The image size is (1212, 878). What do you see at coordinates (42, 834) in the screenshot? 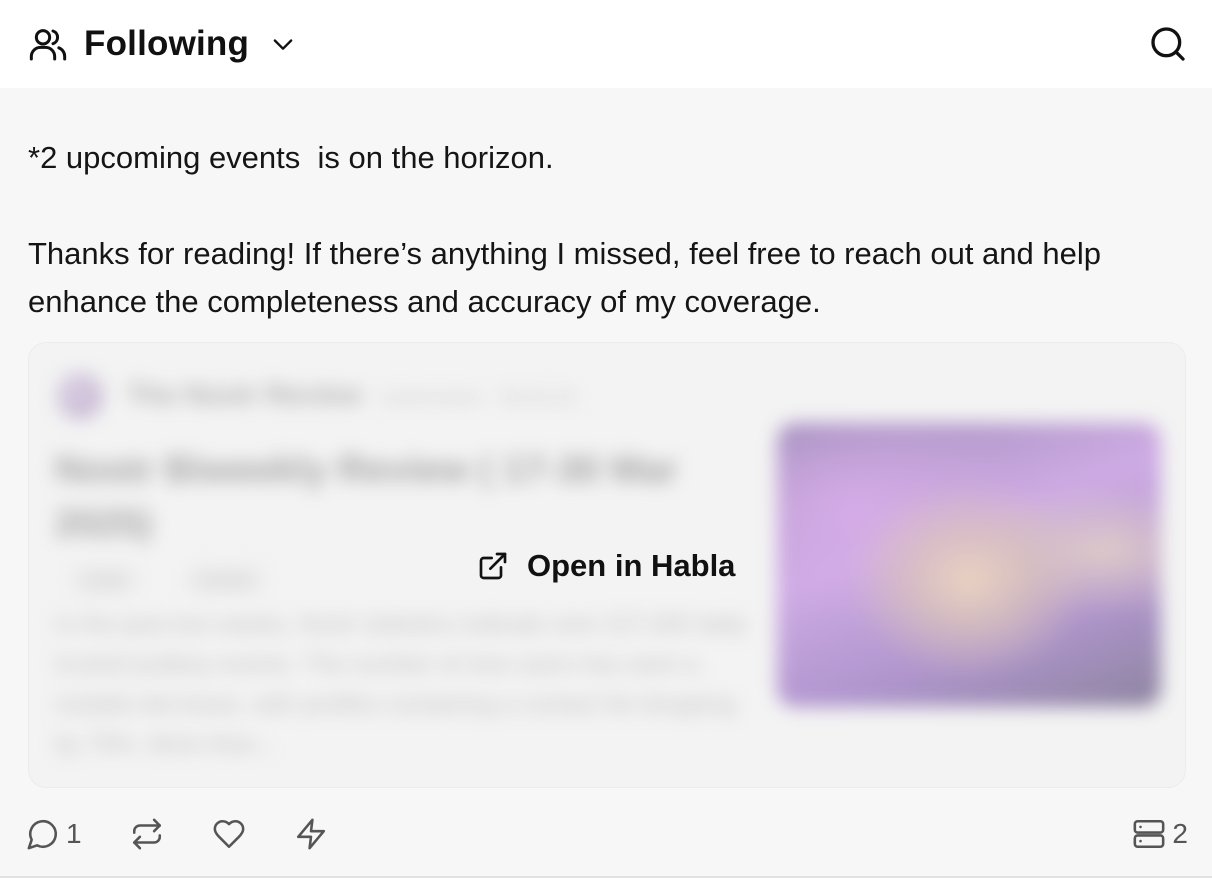
I see `comment-icon` at bounding box center [42, 834].